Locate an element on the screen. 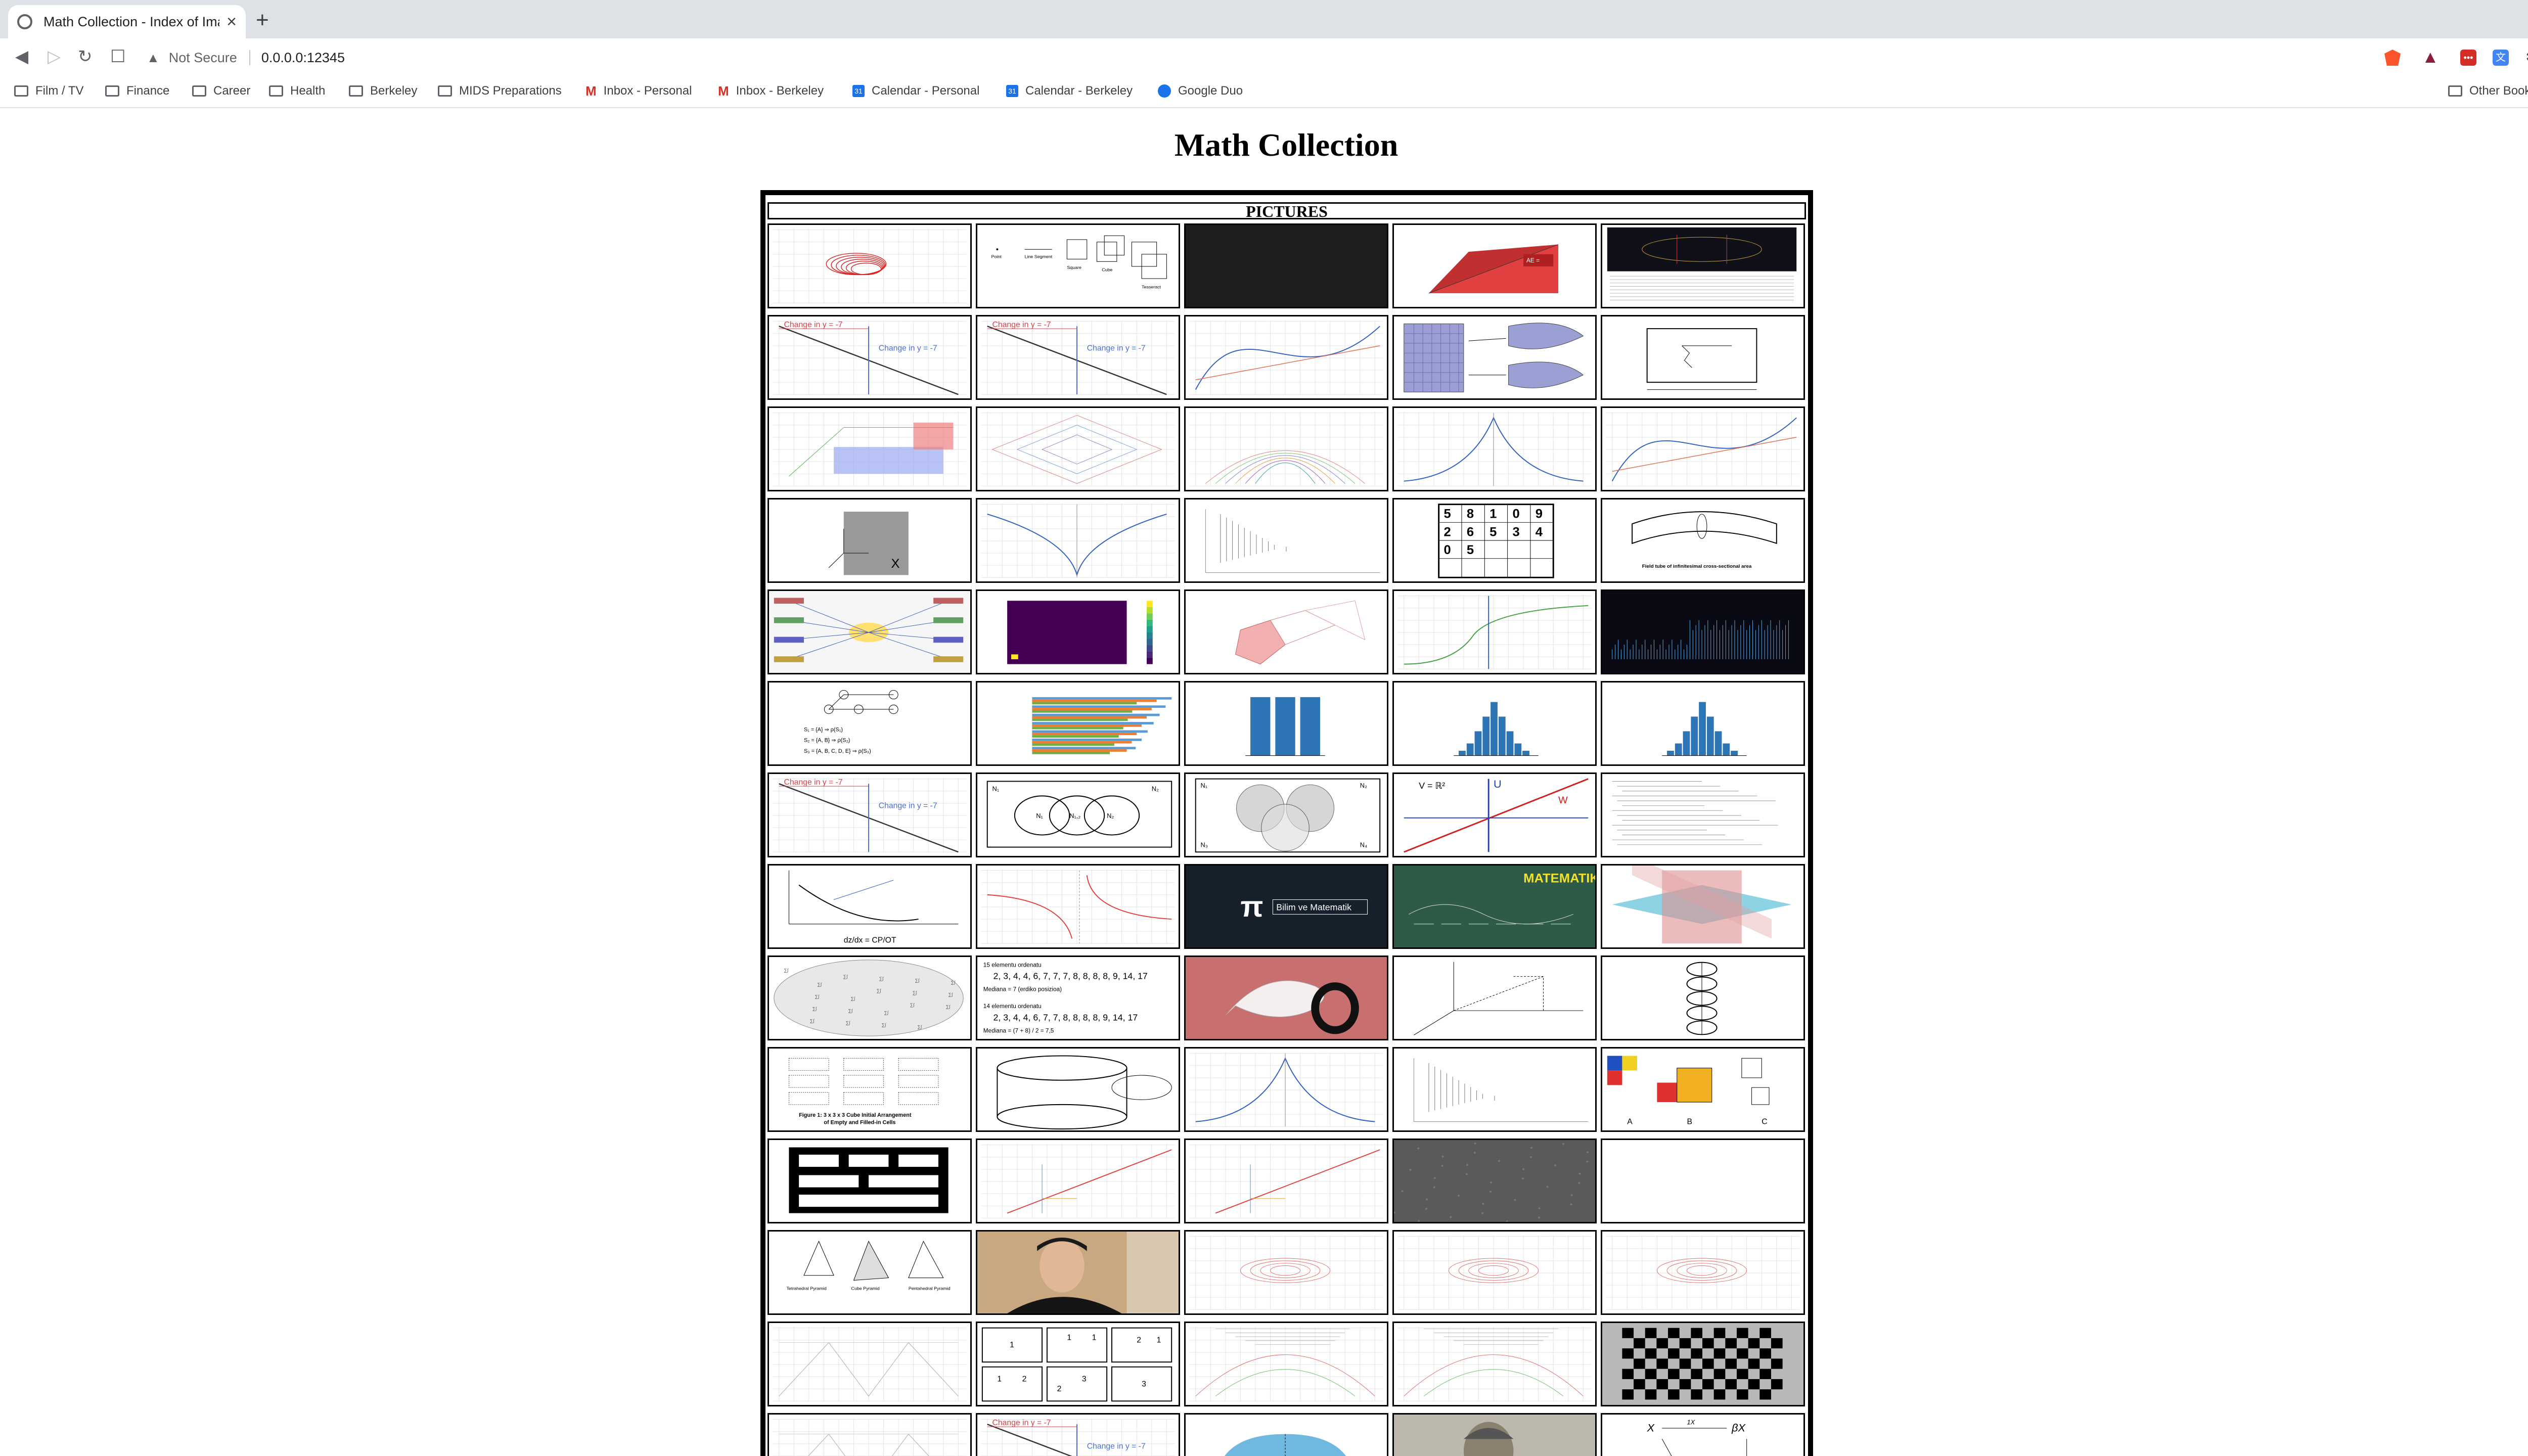  divider is located at coordinates (250, 57).